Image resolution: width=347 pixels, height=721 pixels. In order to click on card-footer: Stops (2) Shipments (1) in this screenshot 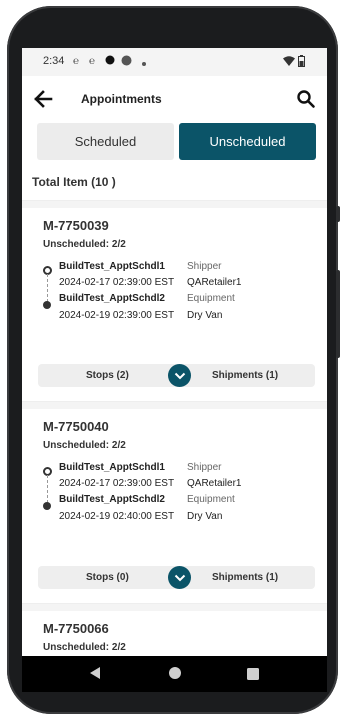, I will do `click(176, 375)`.